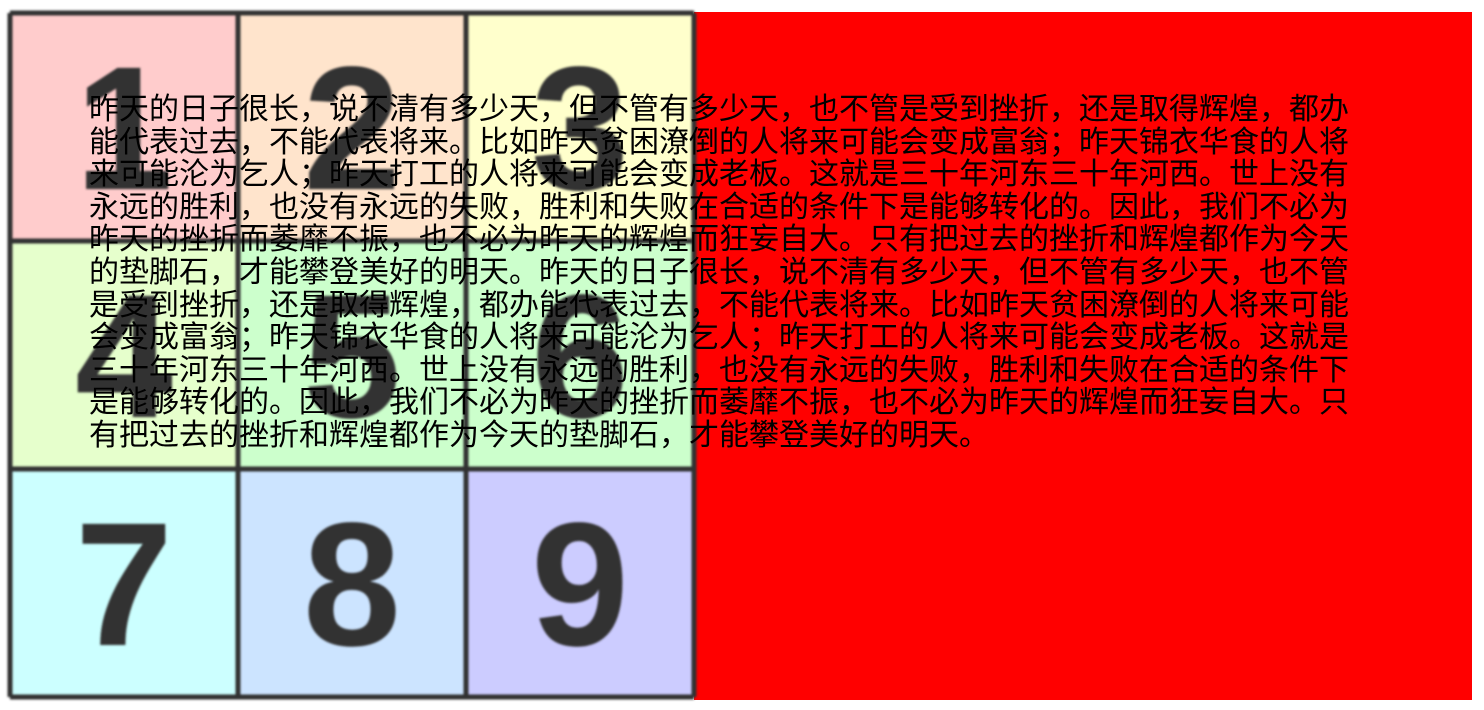  Describe the element at coordinates (580, 585) in the screenshot. I see `grid-number-9: 9` at that location.